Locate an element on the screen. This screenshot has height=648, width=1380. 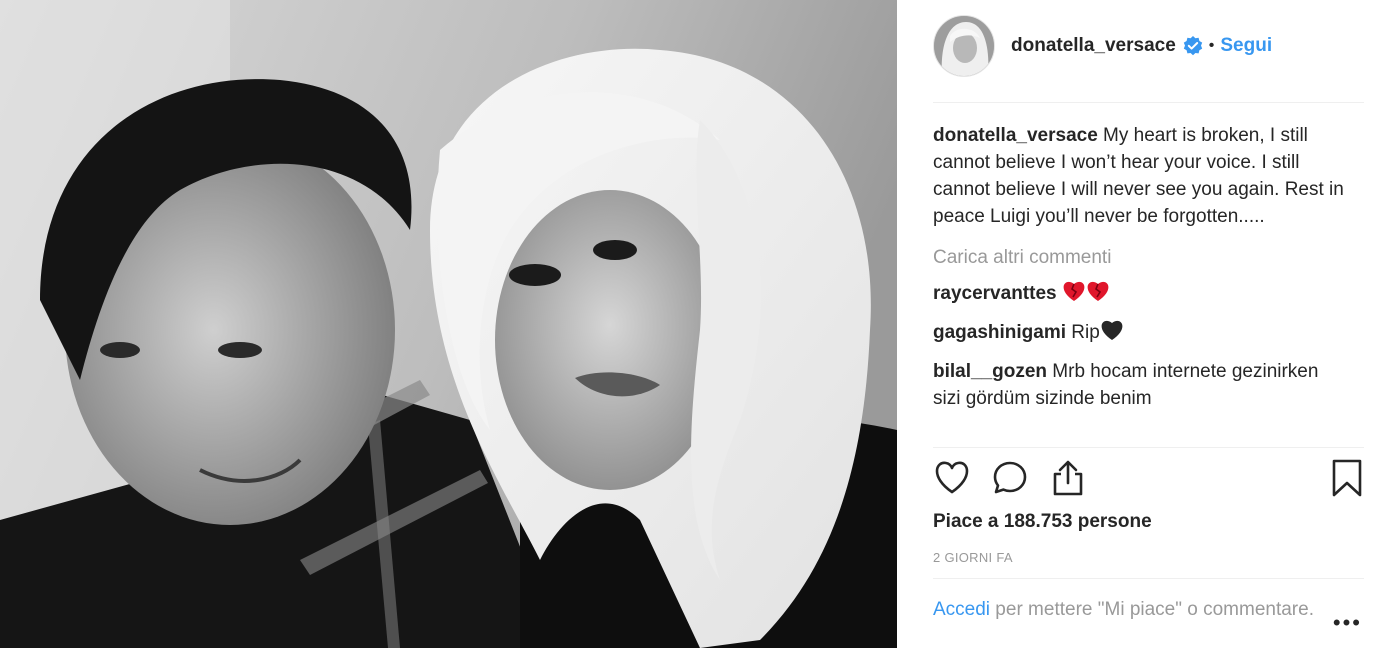
avatar-image is located at coordinates (964, 46).